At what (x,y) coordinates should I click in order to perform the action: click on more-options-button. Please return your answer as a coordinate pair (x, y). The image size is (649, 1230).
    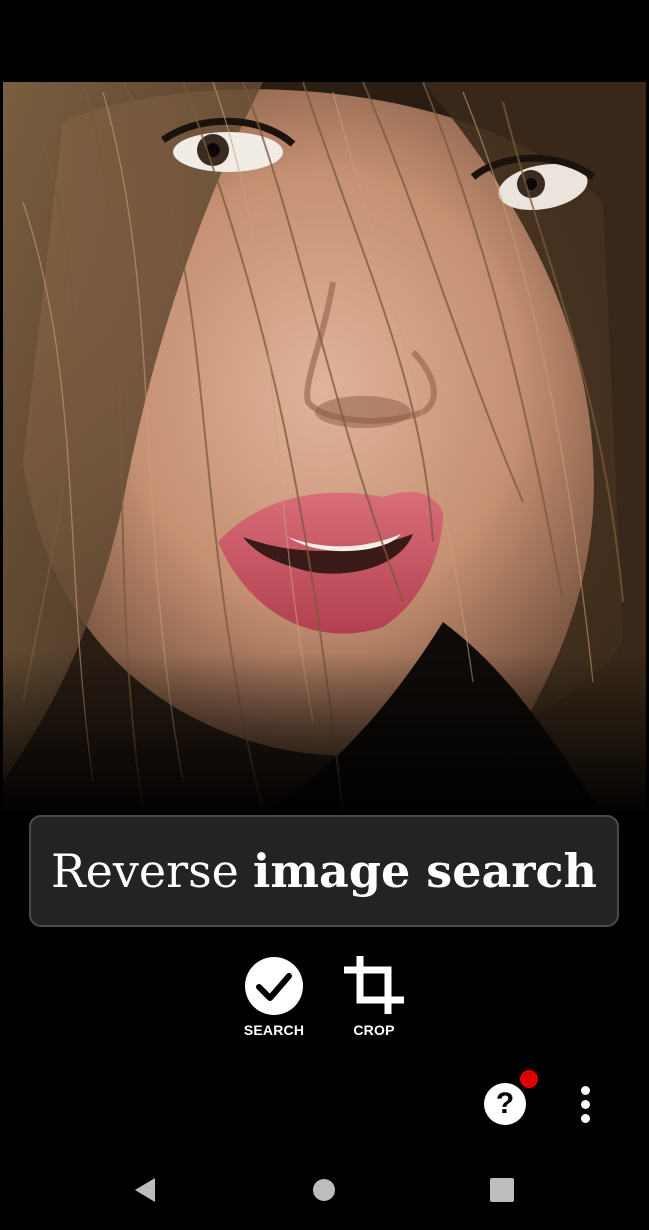
    Looking at the image, I should click on (586, 1105).